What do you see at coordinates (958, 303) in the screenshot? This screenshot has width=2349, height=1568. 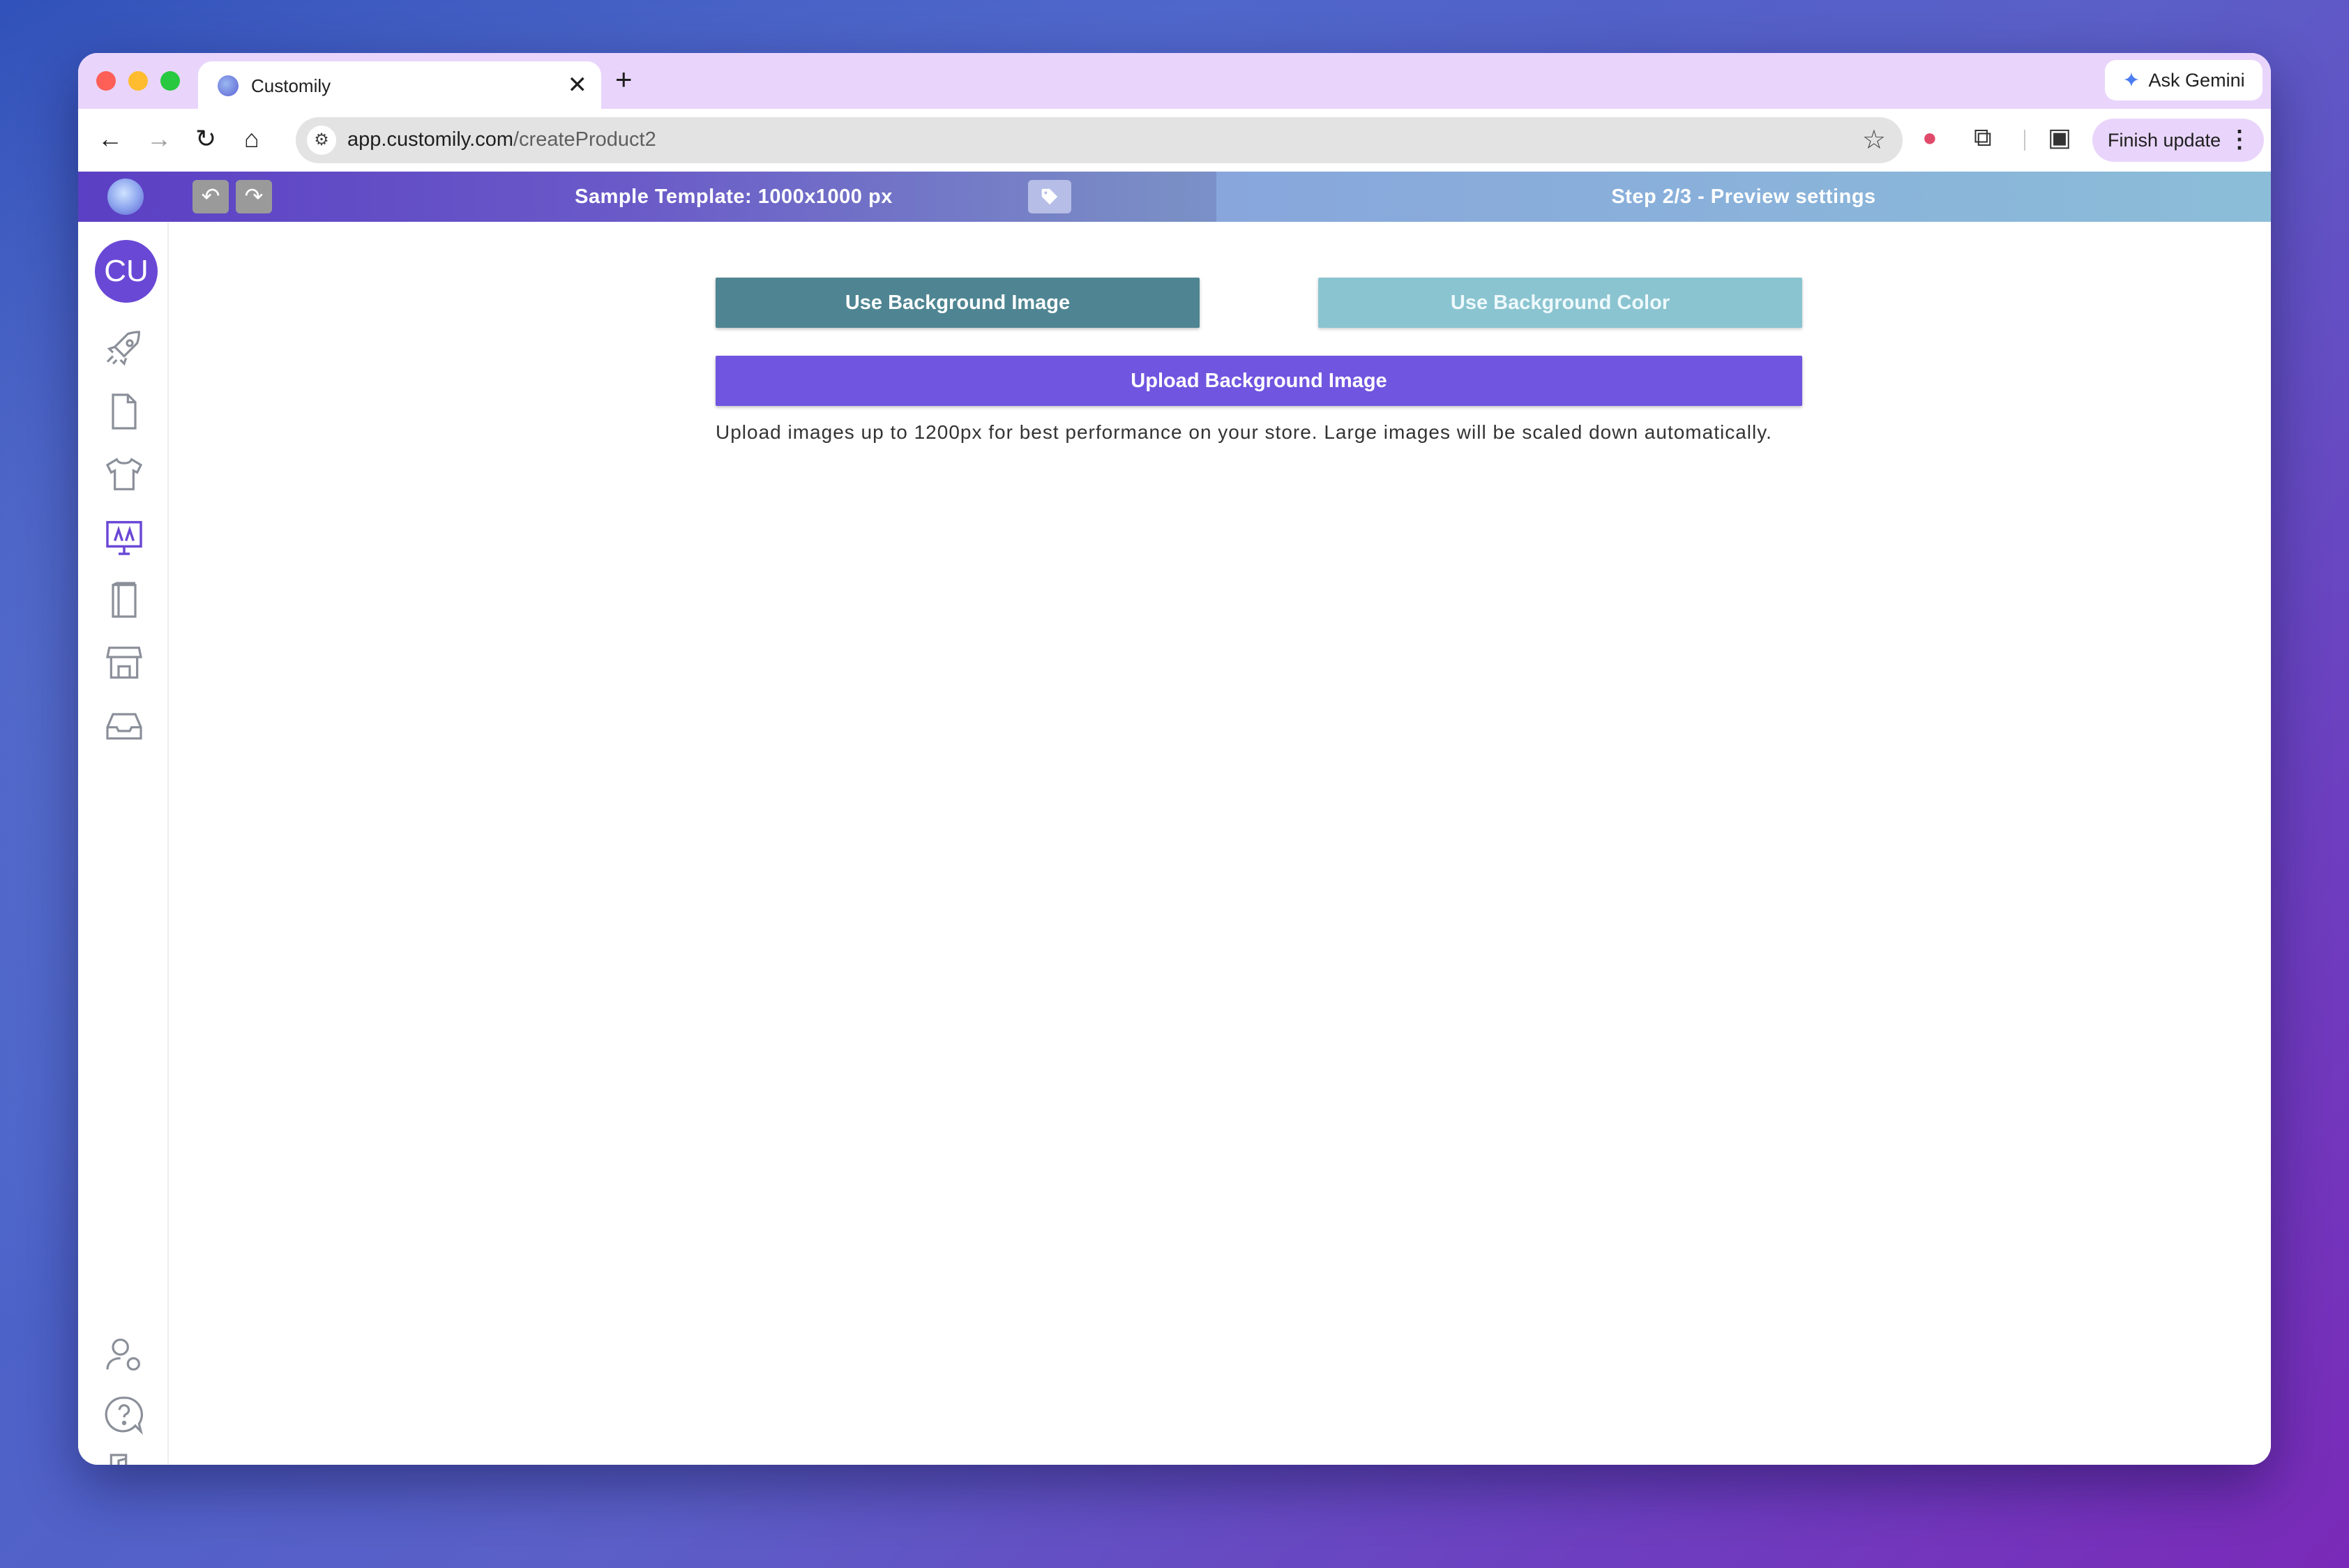 I see `use-background-image-button: Use Background Image` at bounding box center [958, 303].